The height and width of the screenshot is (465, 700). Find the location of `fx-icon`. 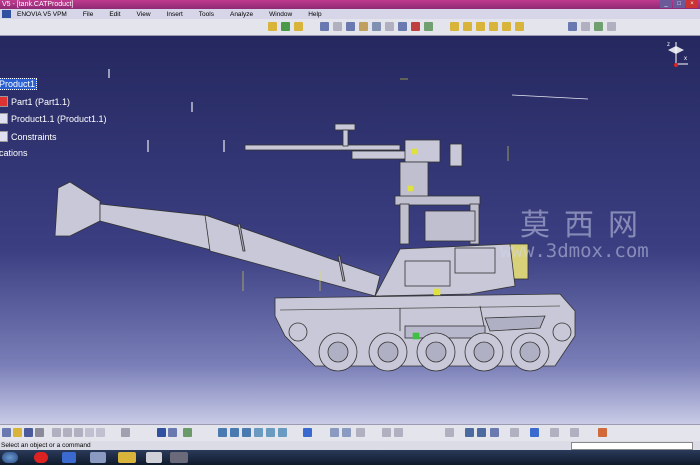

fx-icon is located at coordinates (125, 432).